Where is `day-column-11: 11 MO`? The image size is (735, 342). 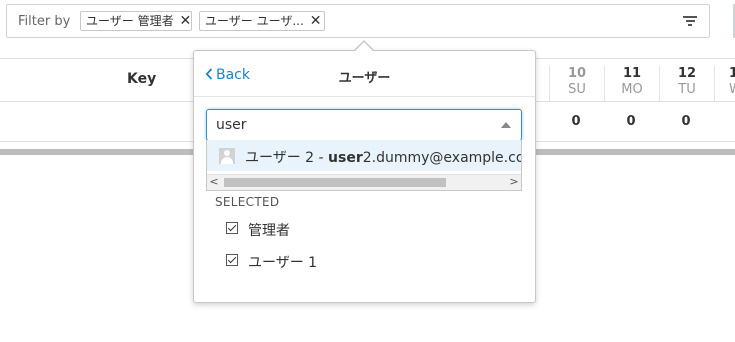
day-column-11: 11 MO is located at coordinates (631, 83).